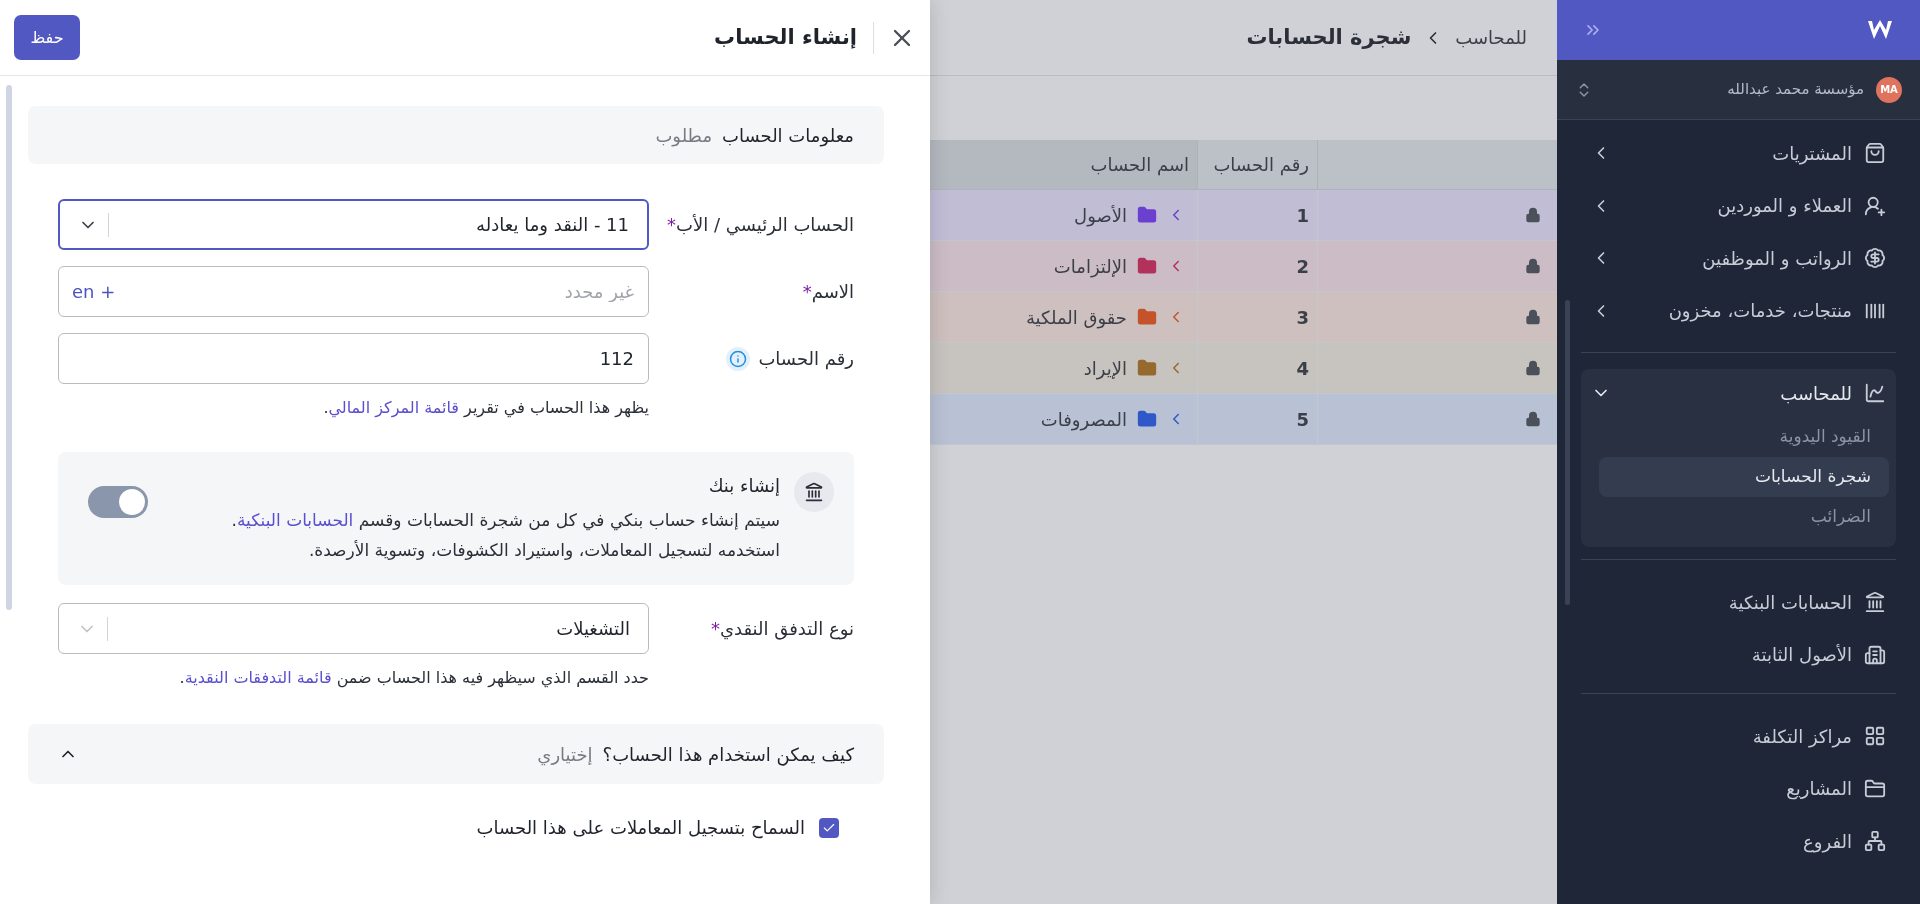 Image resolution: width=1920 pixels, height=904 pixels. Describe the element at coordinates (47, 37) in the screenshot. I see `save-button: حفظ` at that location.